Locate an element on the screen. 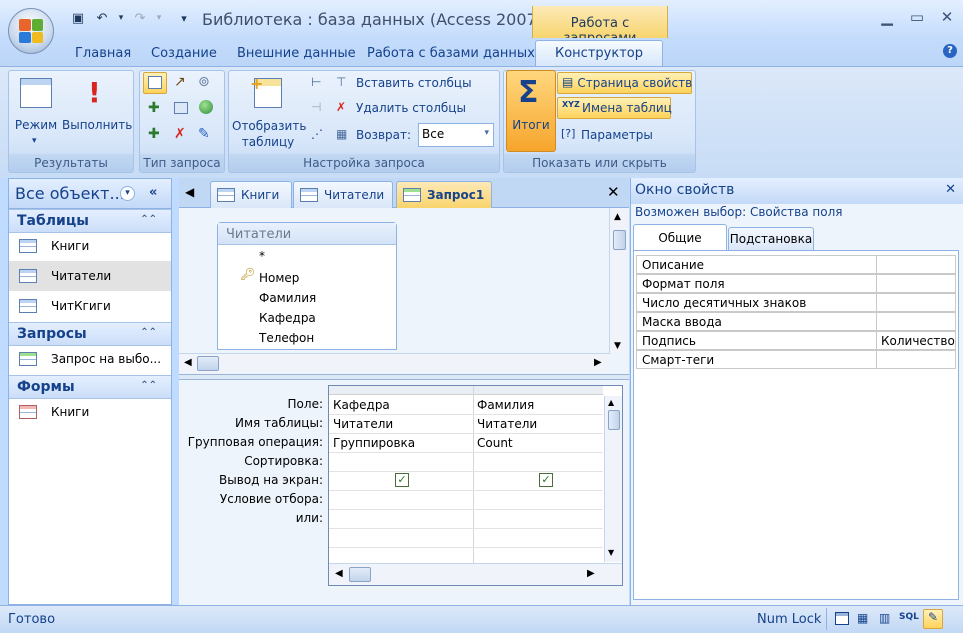 This screenshot has width=963, height=633. property-value: Количество is located at coordinates (917, 341).